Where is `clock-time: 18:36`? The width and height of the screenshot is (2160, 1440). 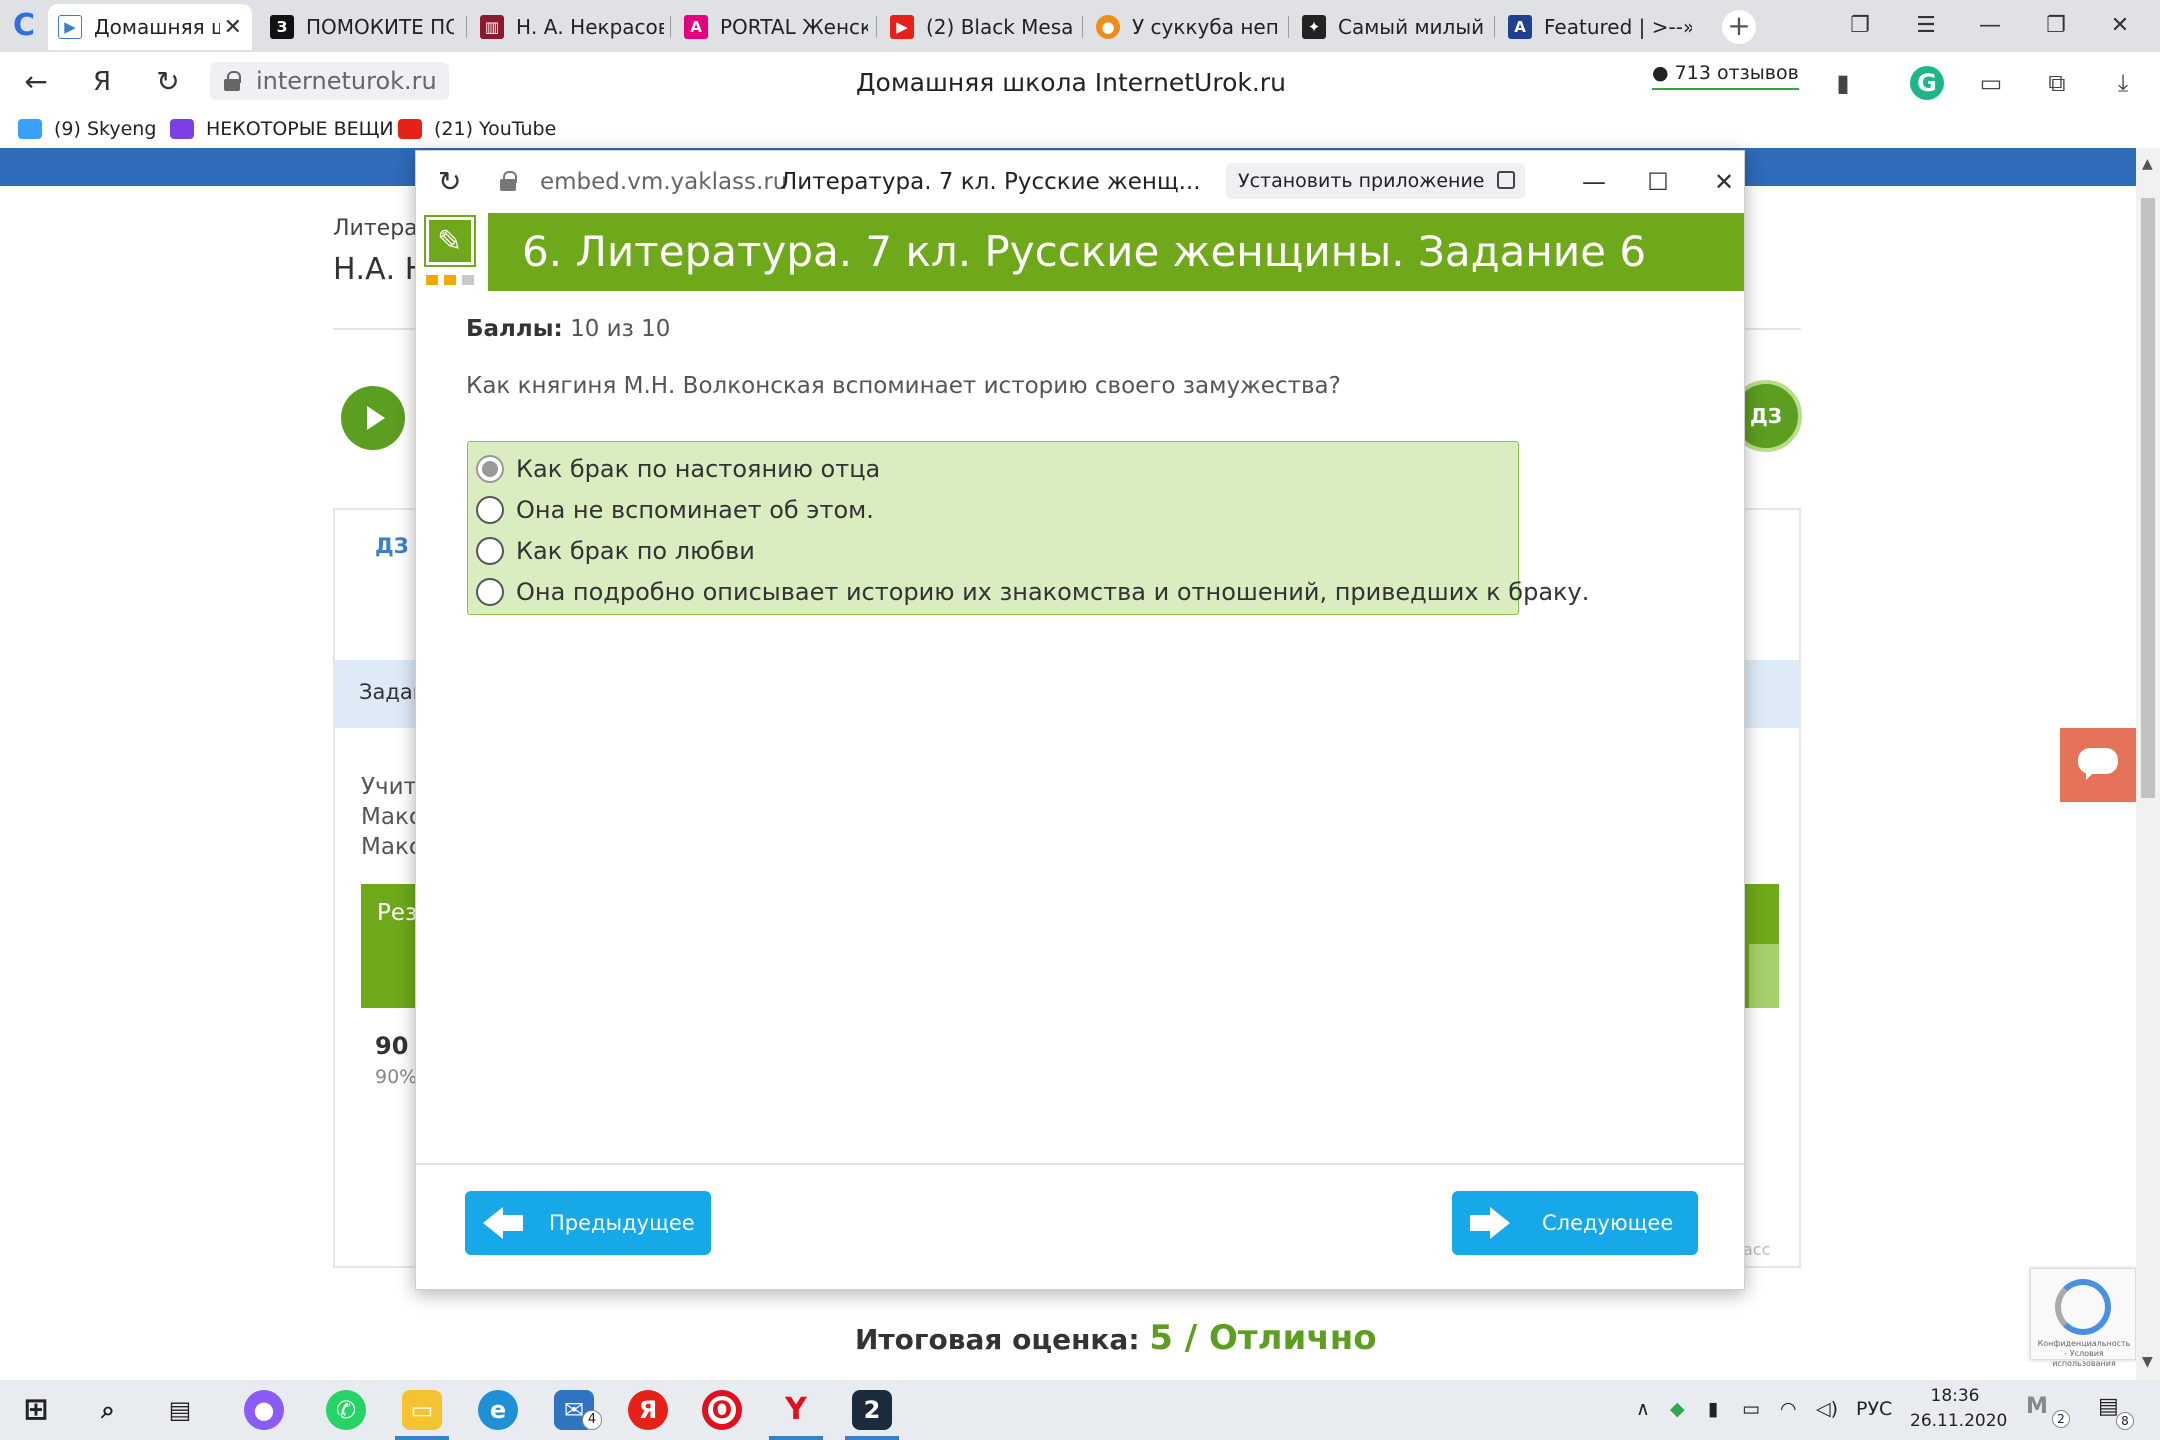
clock-time: 18:36 is located at coordinates (1955, 1396).